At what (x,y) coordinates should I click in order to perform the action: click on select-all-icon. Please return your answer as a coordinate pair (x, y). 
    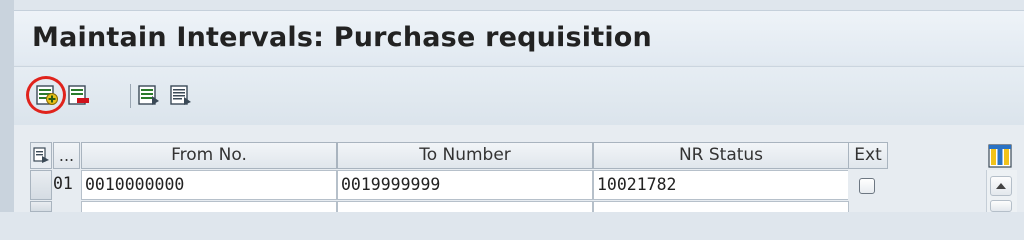
    Looking at the image, I should click on (41, 155).